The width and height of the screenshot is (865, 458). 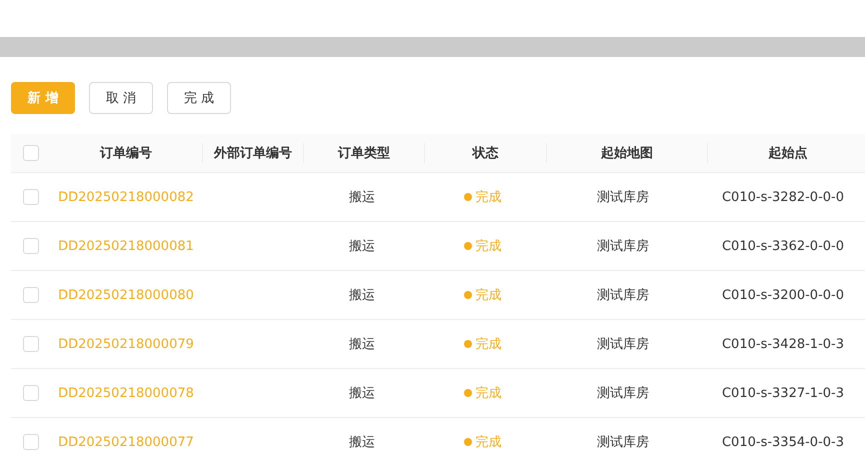 I want to click on order-number-link: DD20250218000081, so click(x=126, y=246).